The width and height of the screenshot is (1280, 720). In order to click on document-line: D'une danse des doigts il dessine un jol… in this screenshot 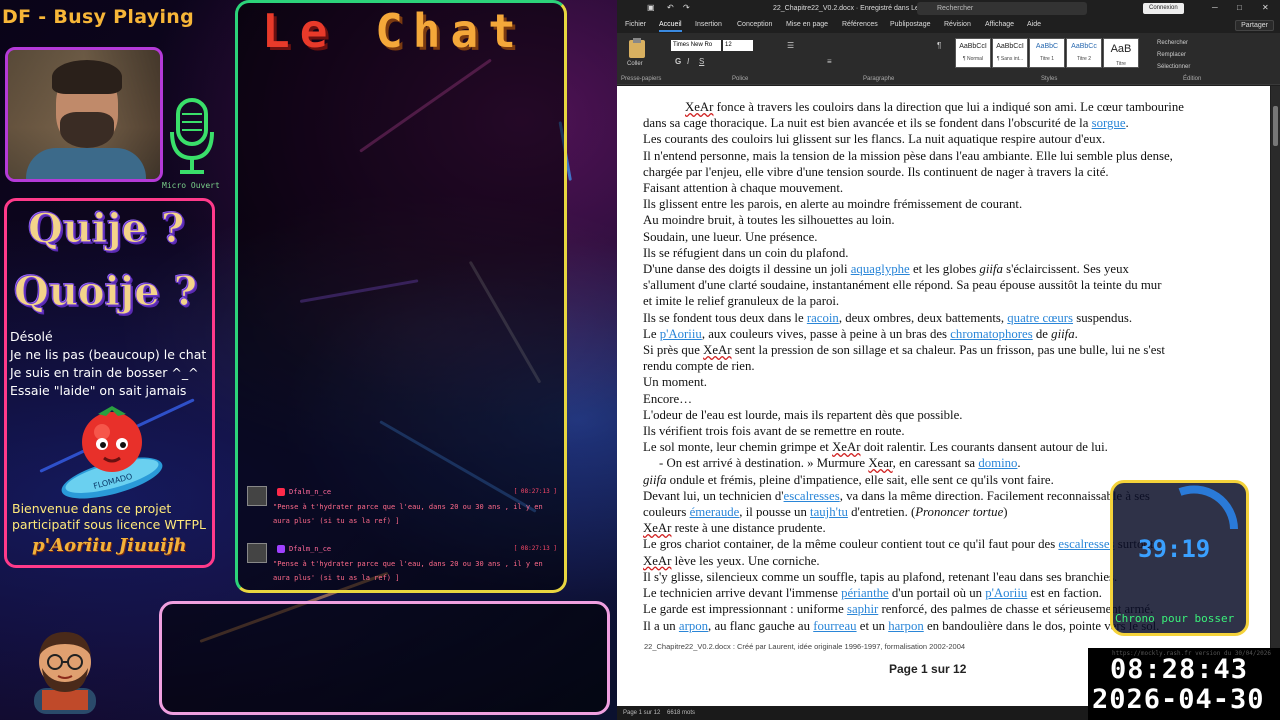, I will do `click(933, 269)`.